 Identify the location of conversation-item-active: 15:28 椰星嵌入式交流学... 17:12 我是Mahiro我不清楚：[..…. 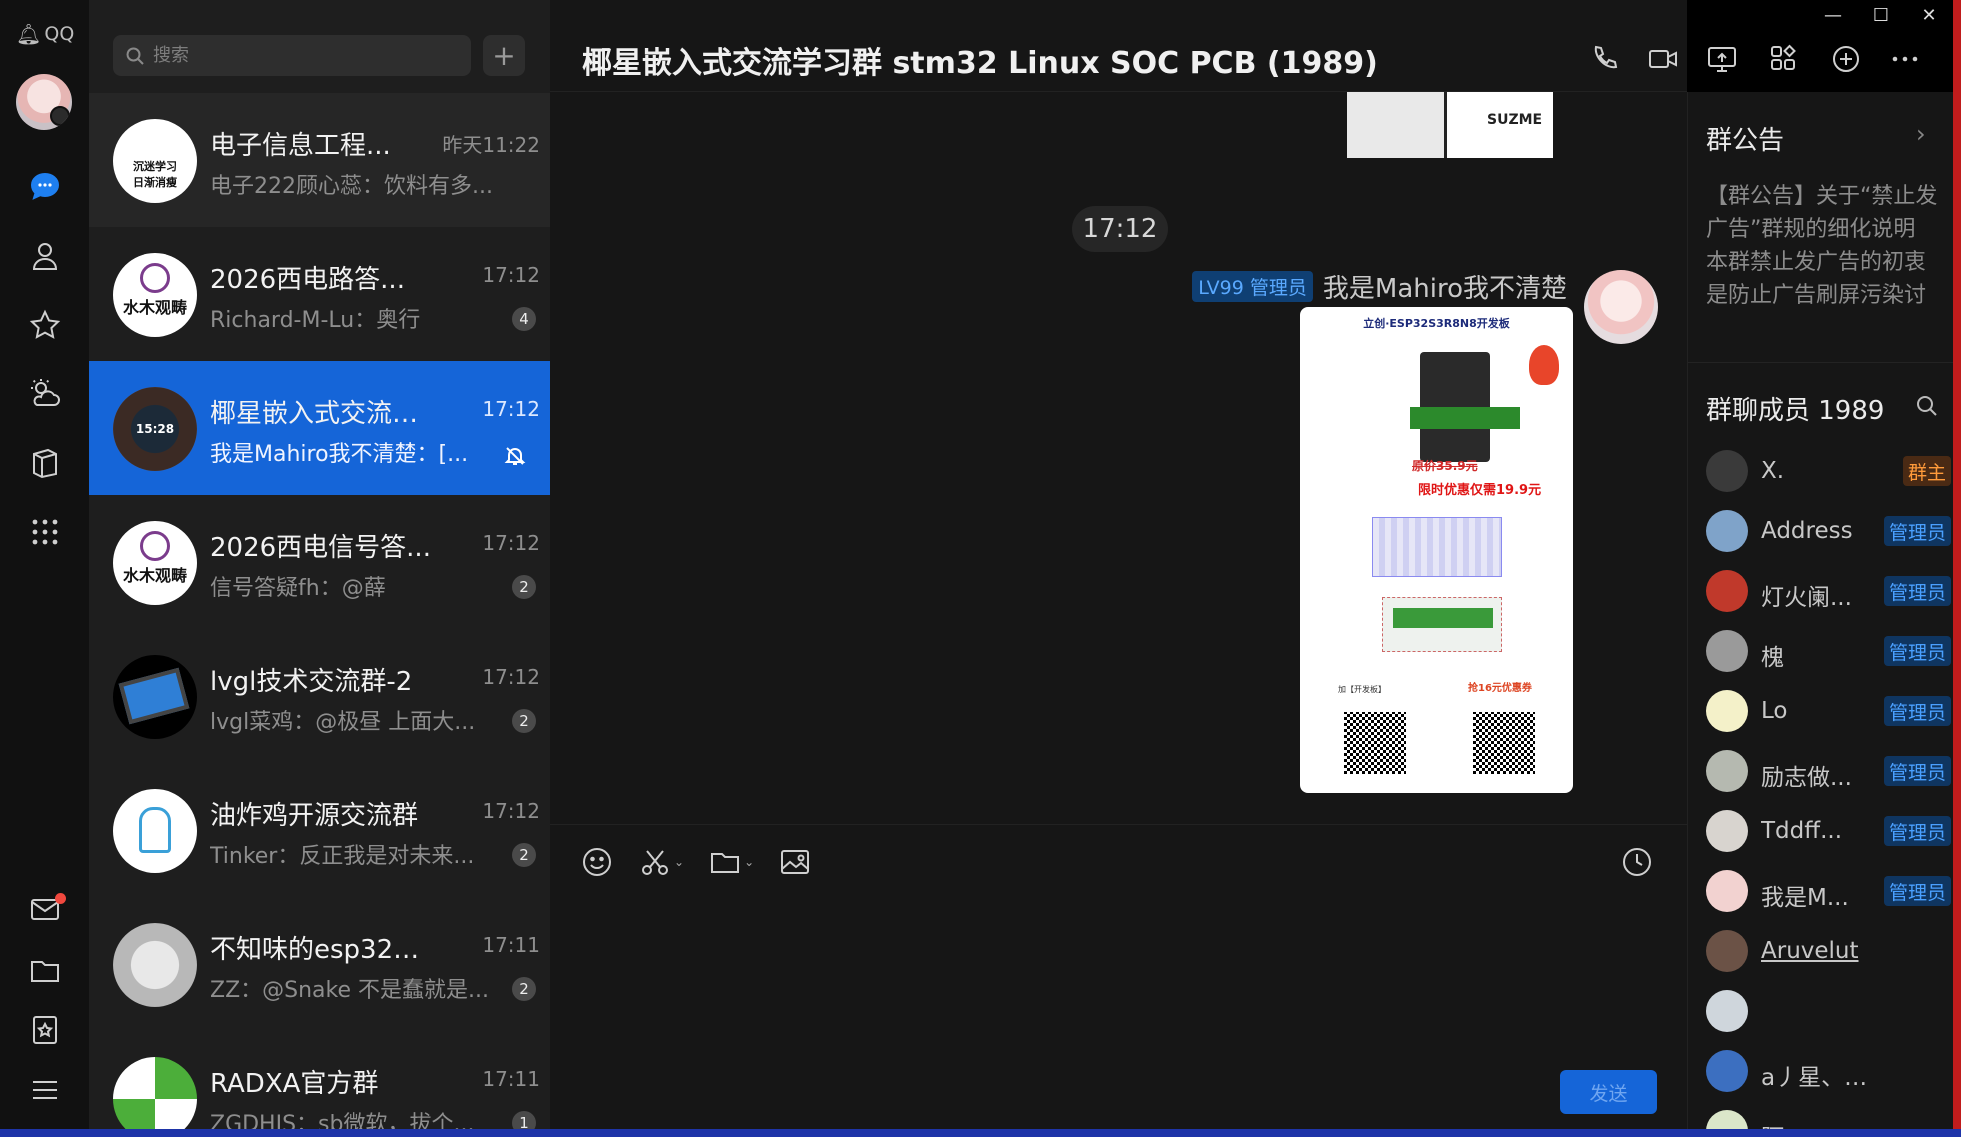
(319, 428).